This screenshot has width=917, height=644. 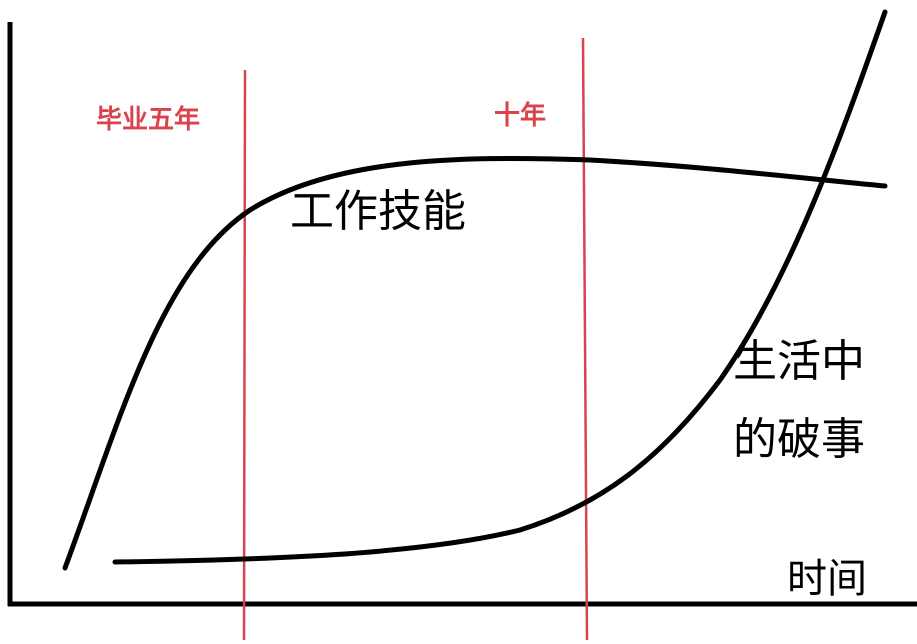 What do you see at coordinates (520, 115) in the screenshot?
I see `marker-label-ten-years: 十年` at bounding box center [520, 115].